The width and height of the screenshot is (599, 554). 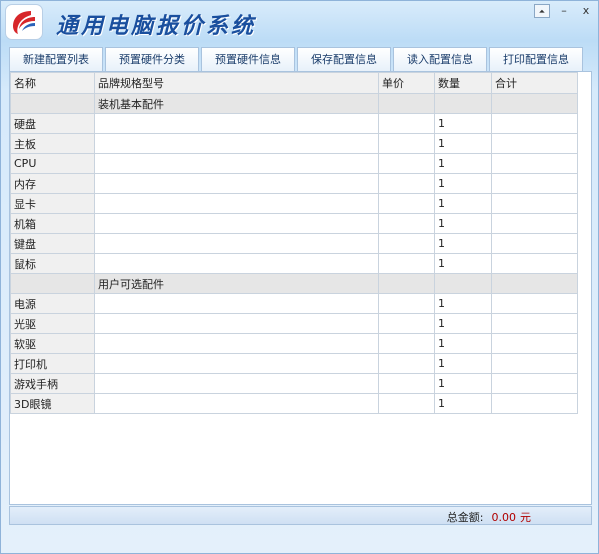 I want to click on cell-name: 电源, so click(x=52, y=303).